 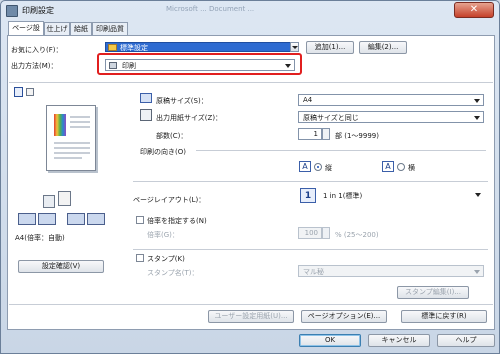 What do you see at coordinates (96, 219) in the screenshot?
I see `booklet-right-icon` at bounding box center [96, 219].